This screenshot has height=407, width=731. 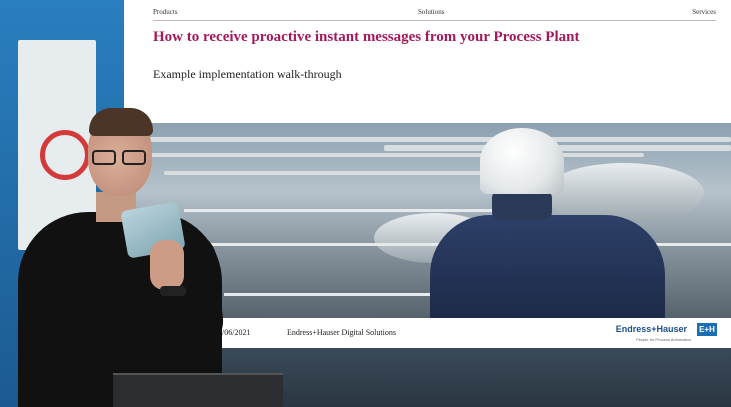 What do you see at coordinates (522, 205) in the screenshot?
I see `worker-collar` at bounding box center [522, 205].